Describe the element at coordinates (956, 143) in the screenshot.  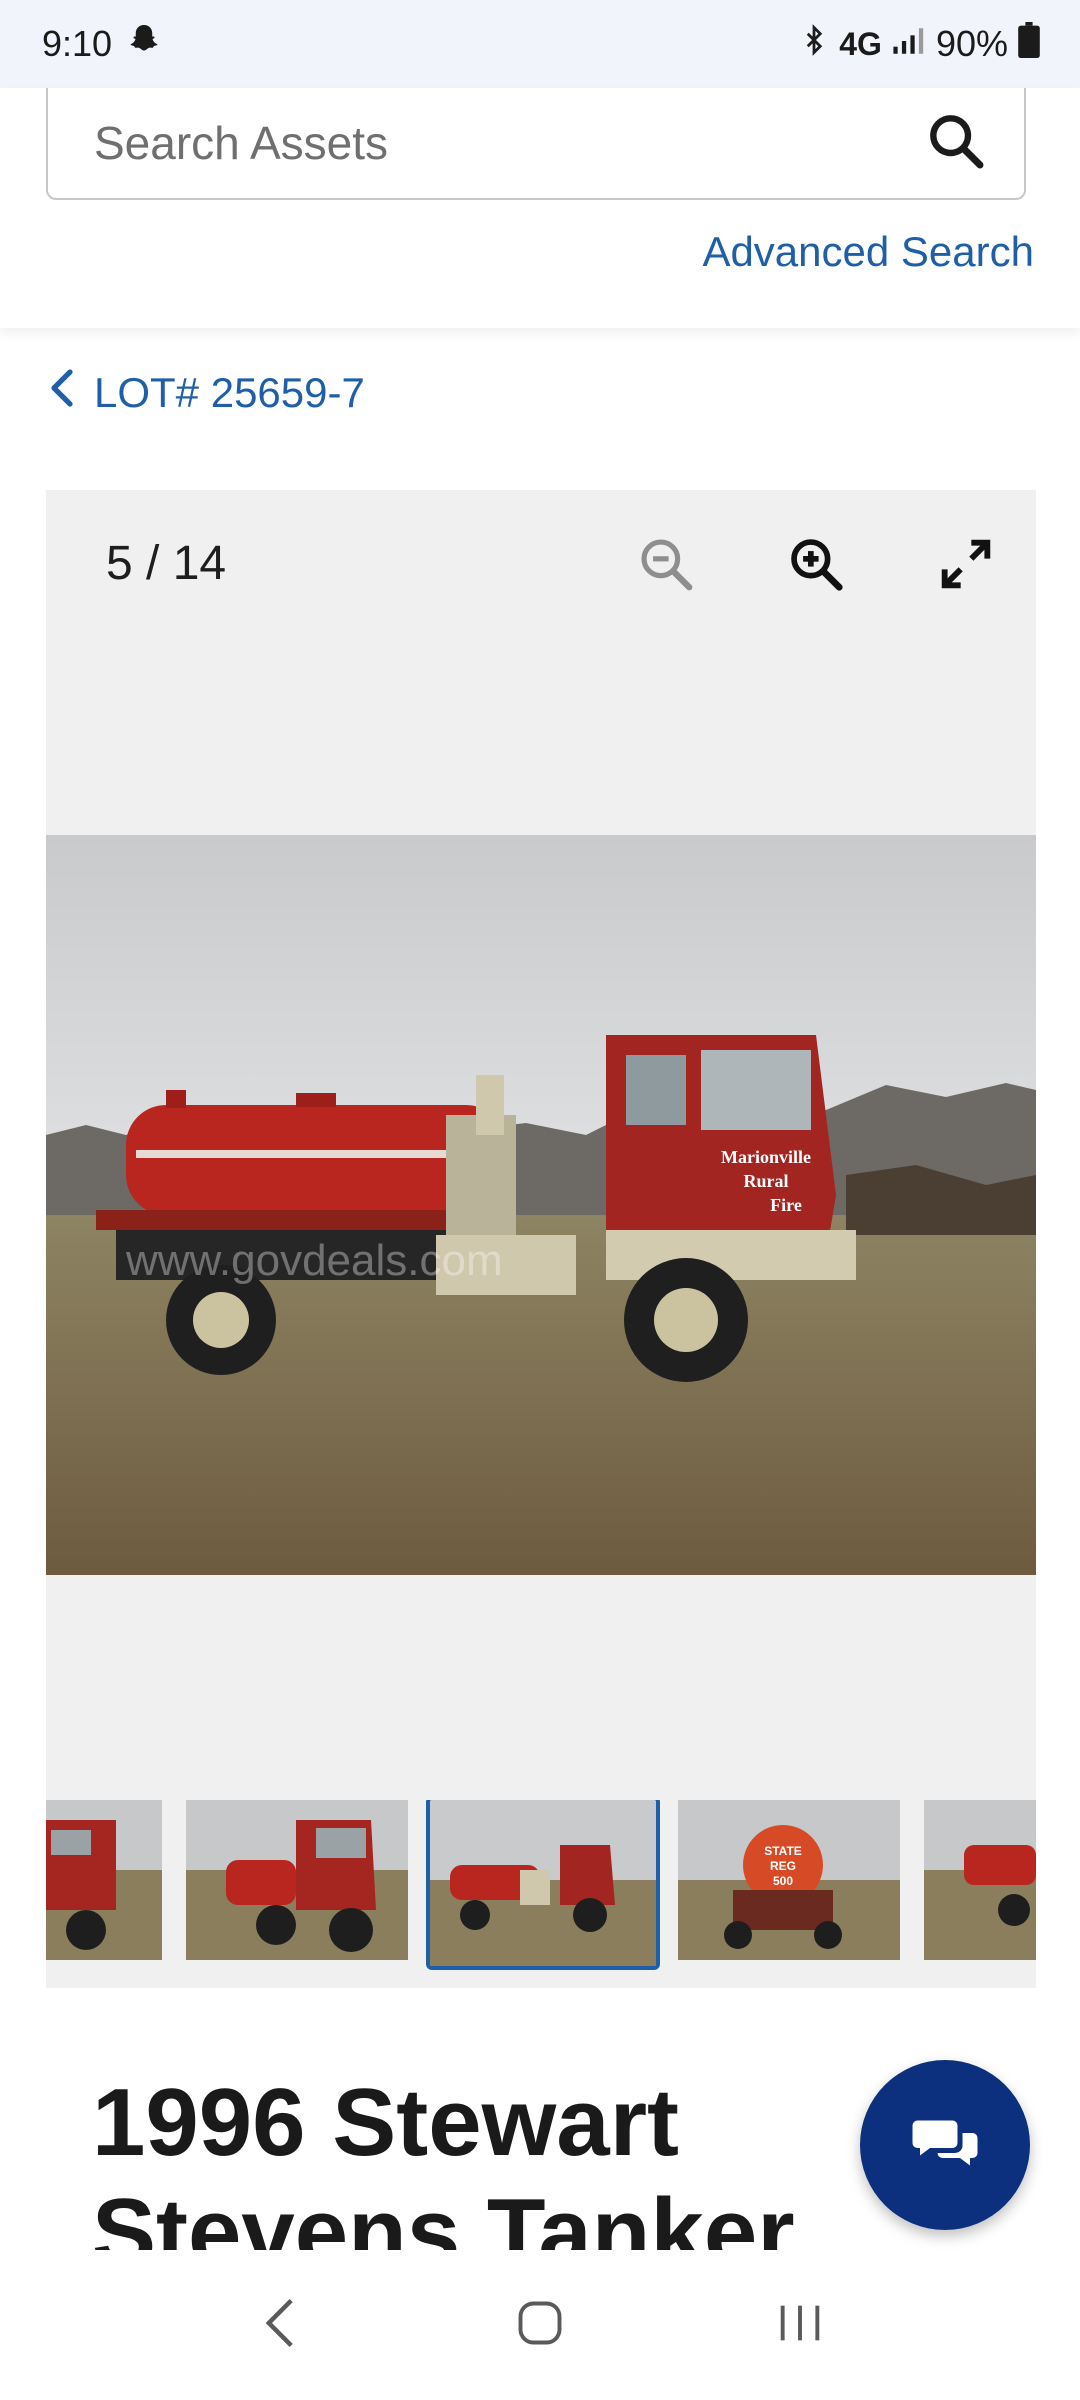
I see `search-icon` at that location.